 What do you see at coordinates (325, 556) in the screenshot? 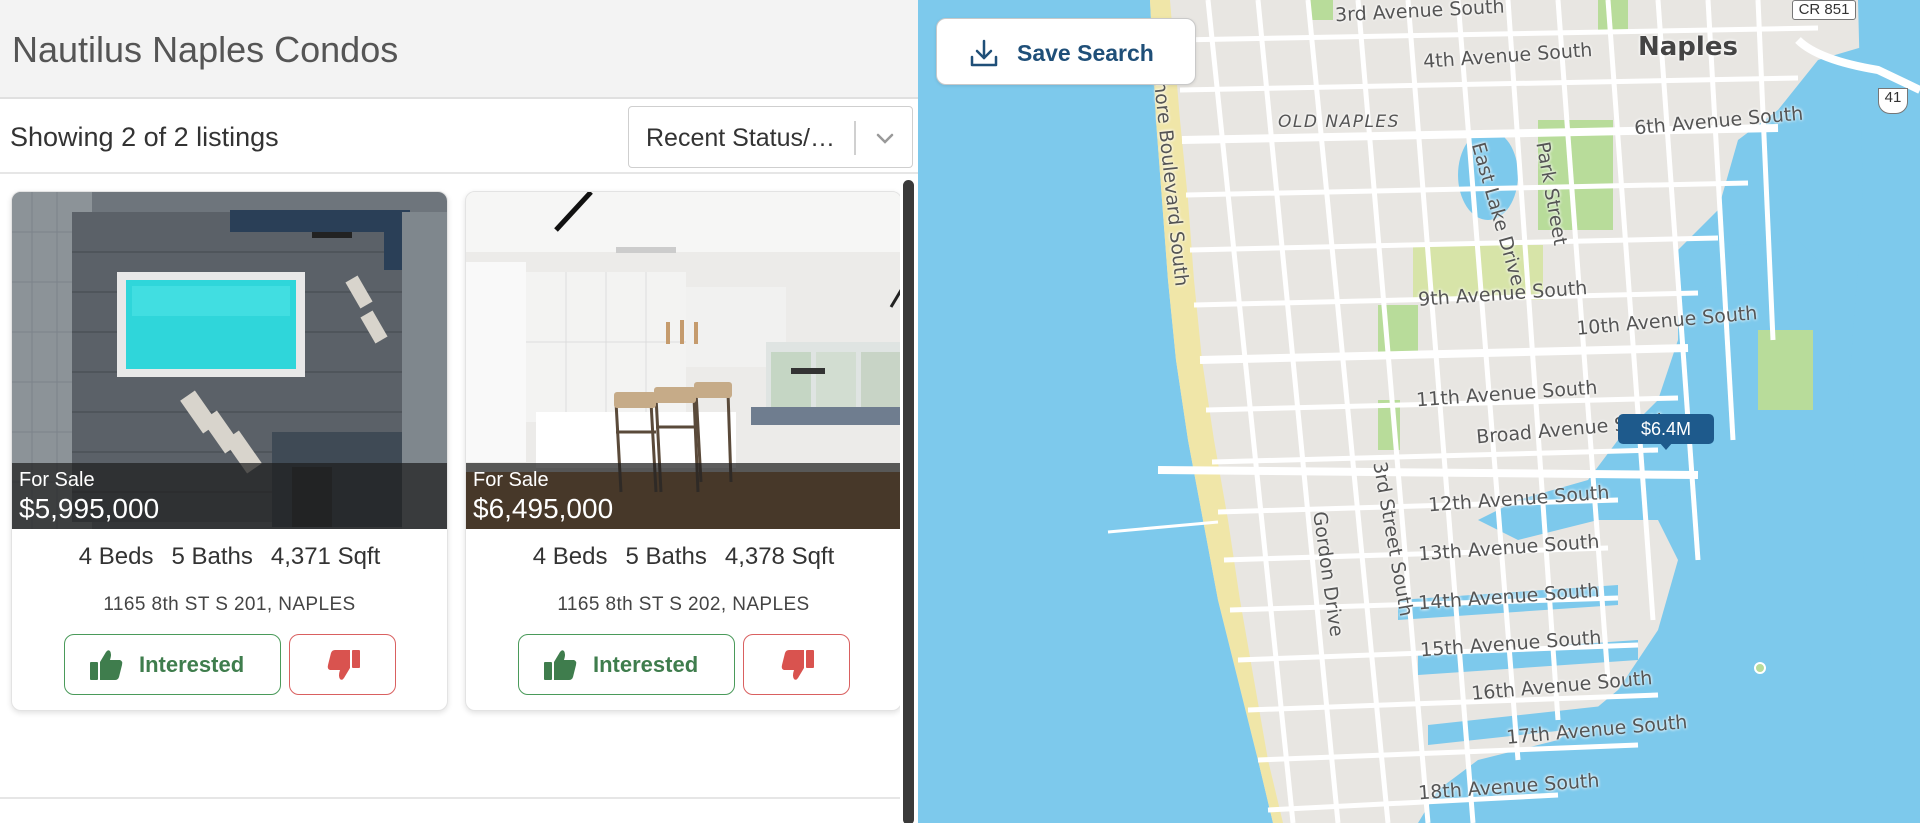
I see `listing-sqft: 4,371 Sqft` at bounding box center [325, 556].